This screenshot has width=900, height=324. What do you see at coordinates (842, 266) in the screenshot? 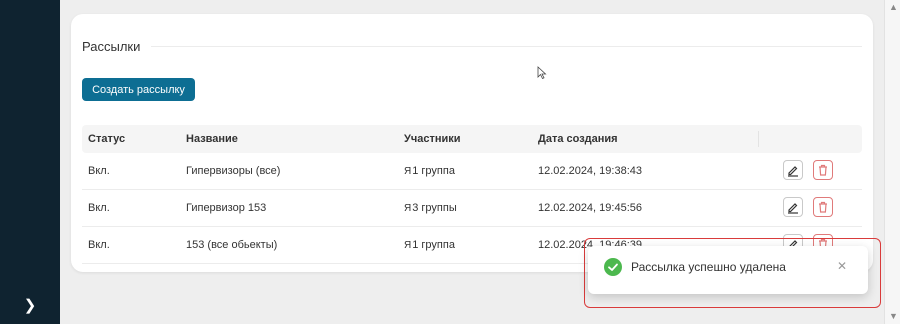
I see `close-icon: ✕` at bounding box center [842, 266].